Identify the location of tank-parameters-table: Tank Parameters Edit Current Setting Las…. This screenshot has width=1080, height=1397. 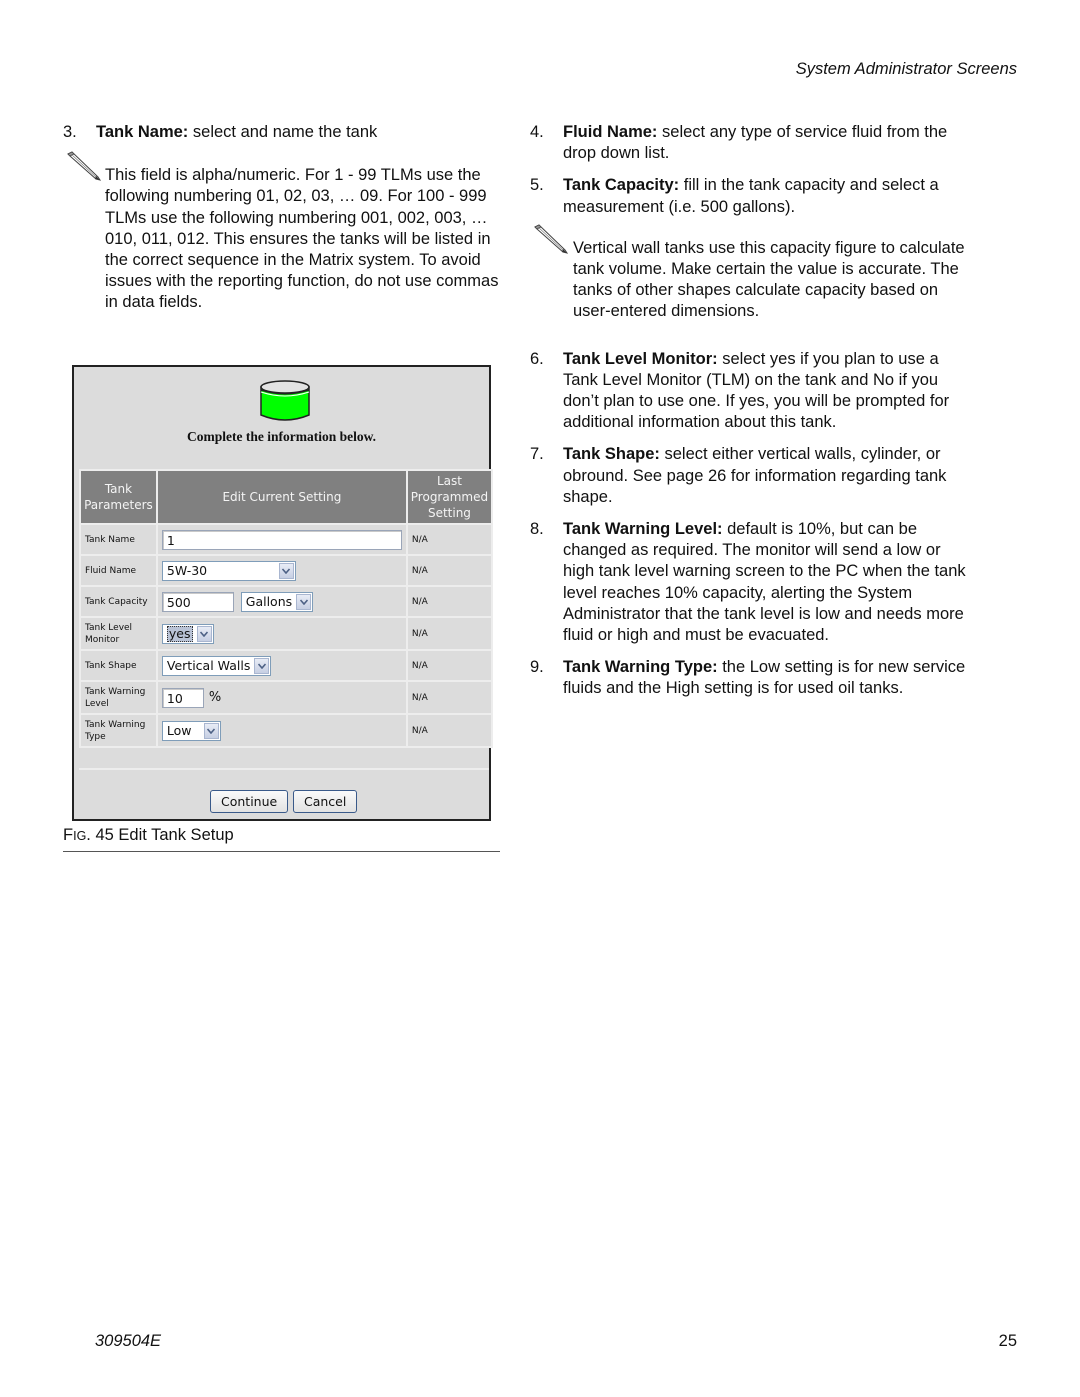
(286, 608).